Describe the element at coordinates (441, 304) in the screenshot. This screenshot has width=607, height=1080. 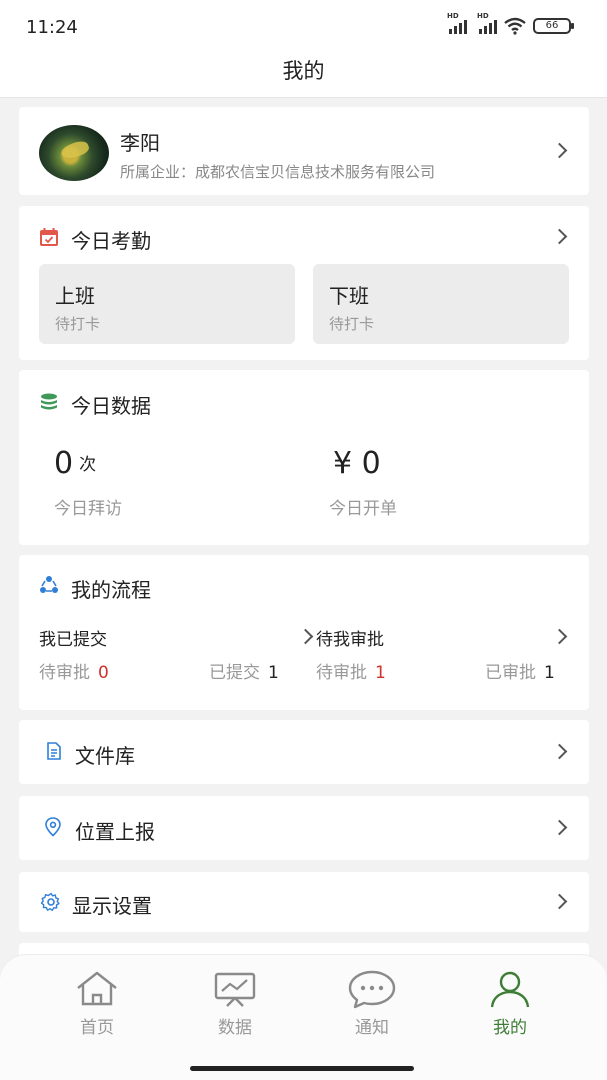
I see `clock-out-button: 下班 待打卡` at that location.